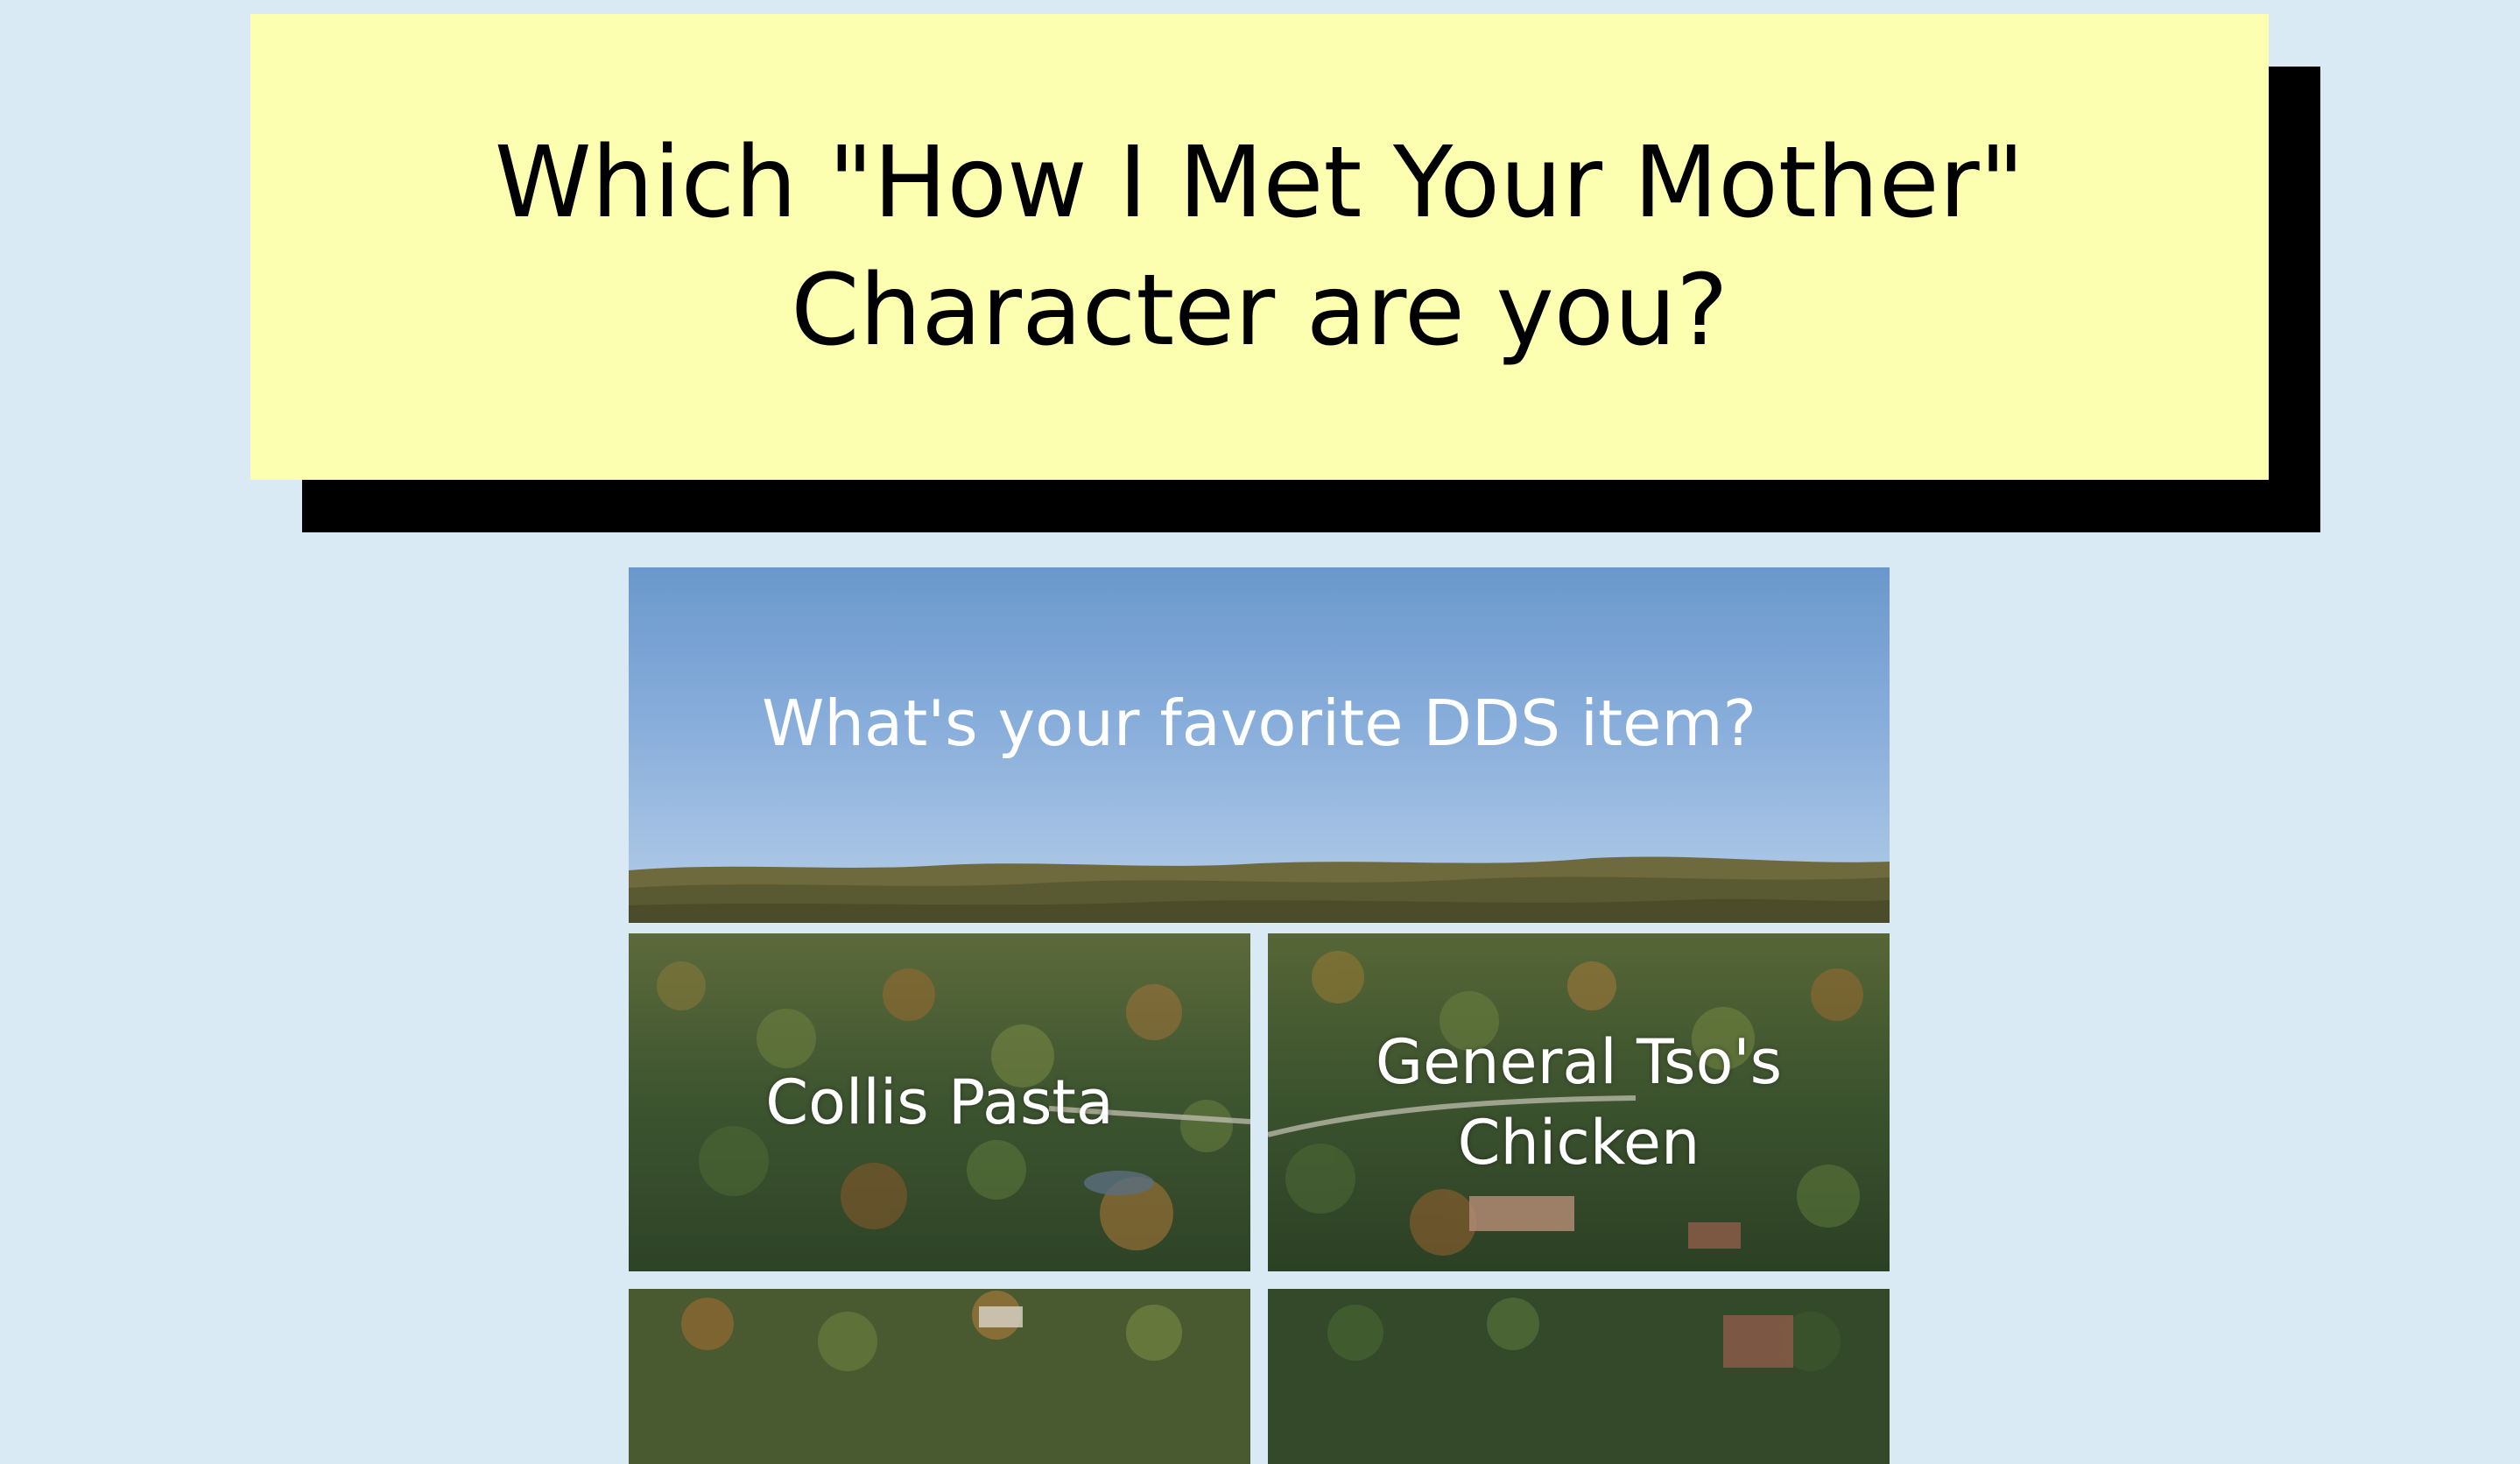  I want to click on answer-label: Collis Pasta, so click(939, 1102).